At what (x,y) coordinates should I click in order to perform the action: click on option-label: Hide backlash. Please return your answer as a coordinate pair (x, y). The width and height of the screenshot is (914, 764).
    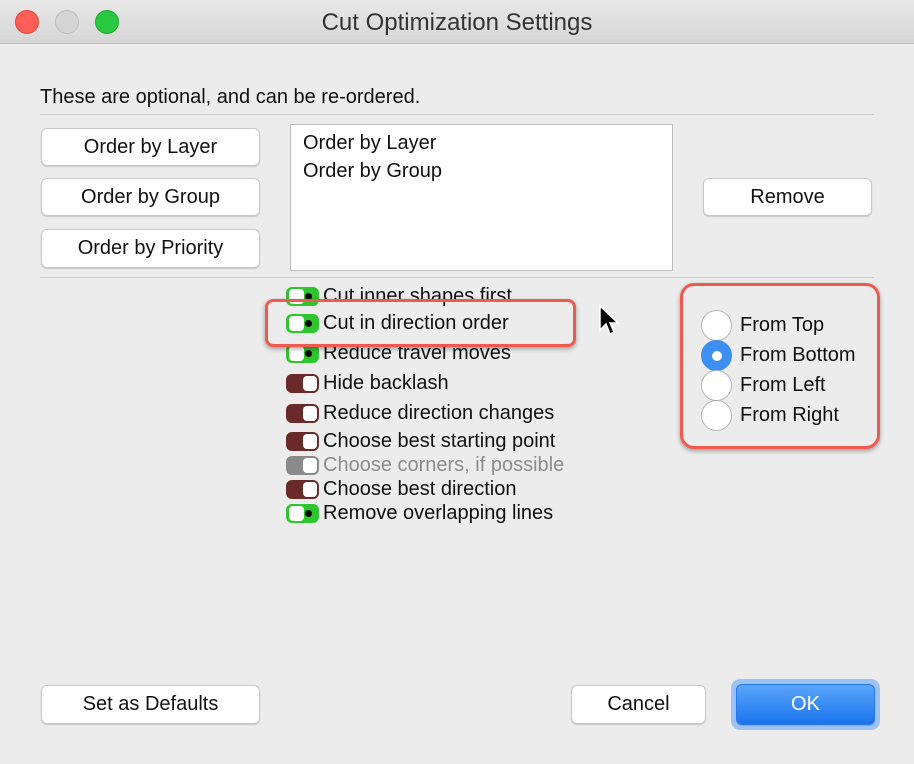
    Looking at the image, I should click on (386, 382).